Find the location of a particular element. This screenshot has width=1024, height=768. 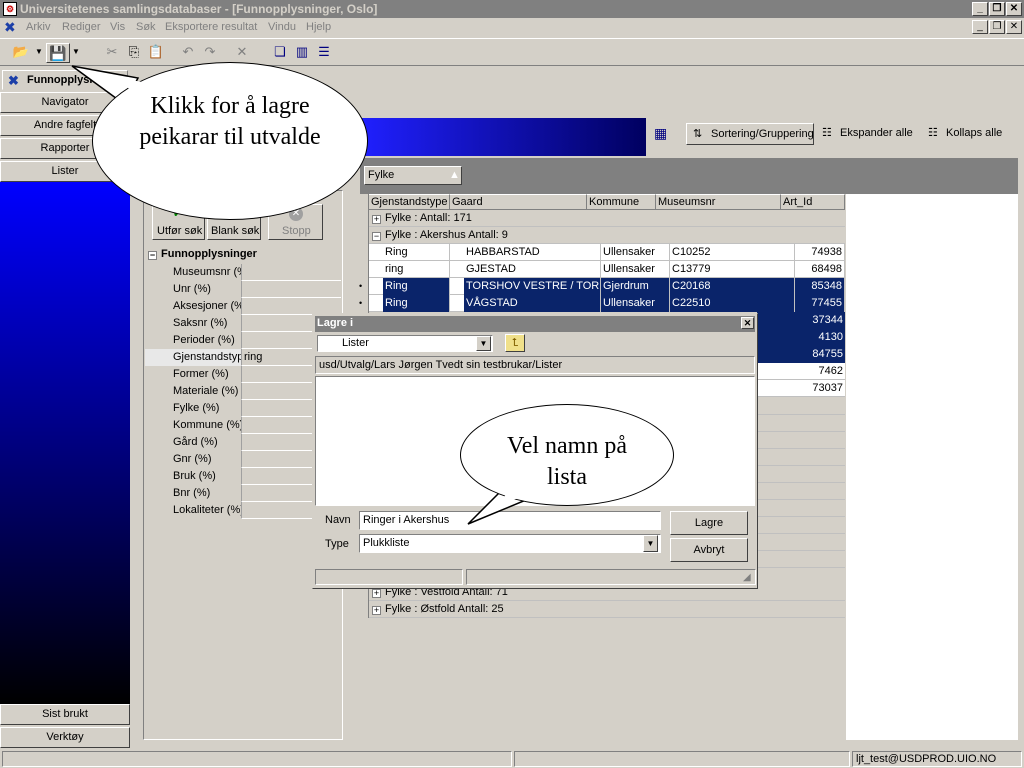

sort-asc-icon: ▲ is located at coordinates (454, 175).